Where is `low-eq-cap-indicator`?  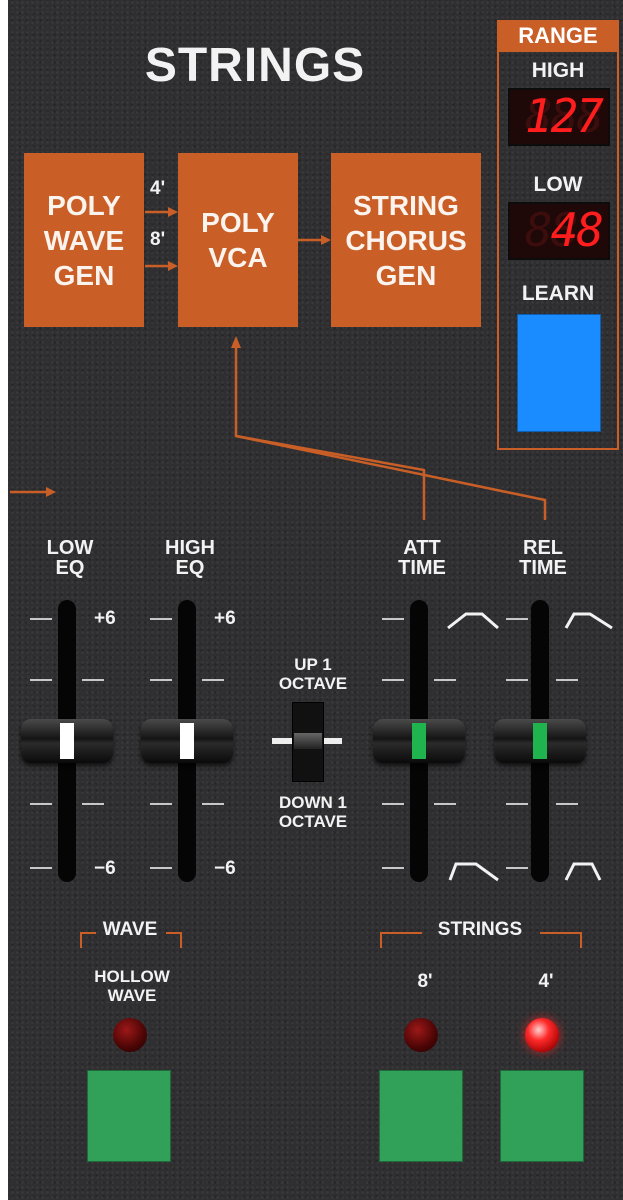 low-eq-cap-indicator is located at coordinates (67, 741).